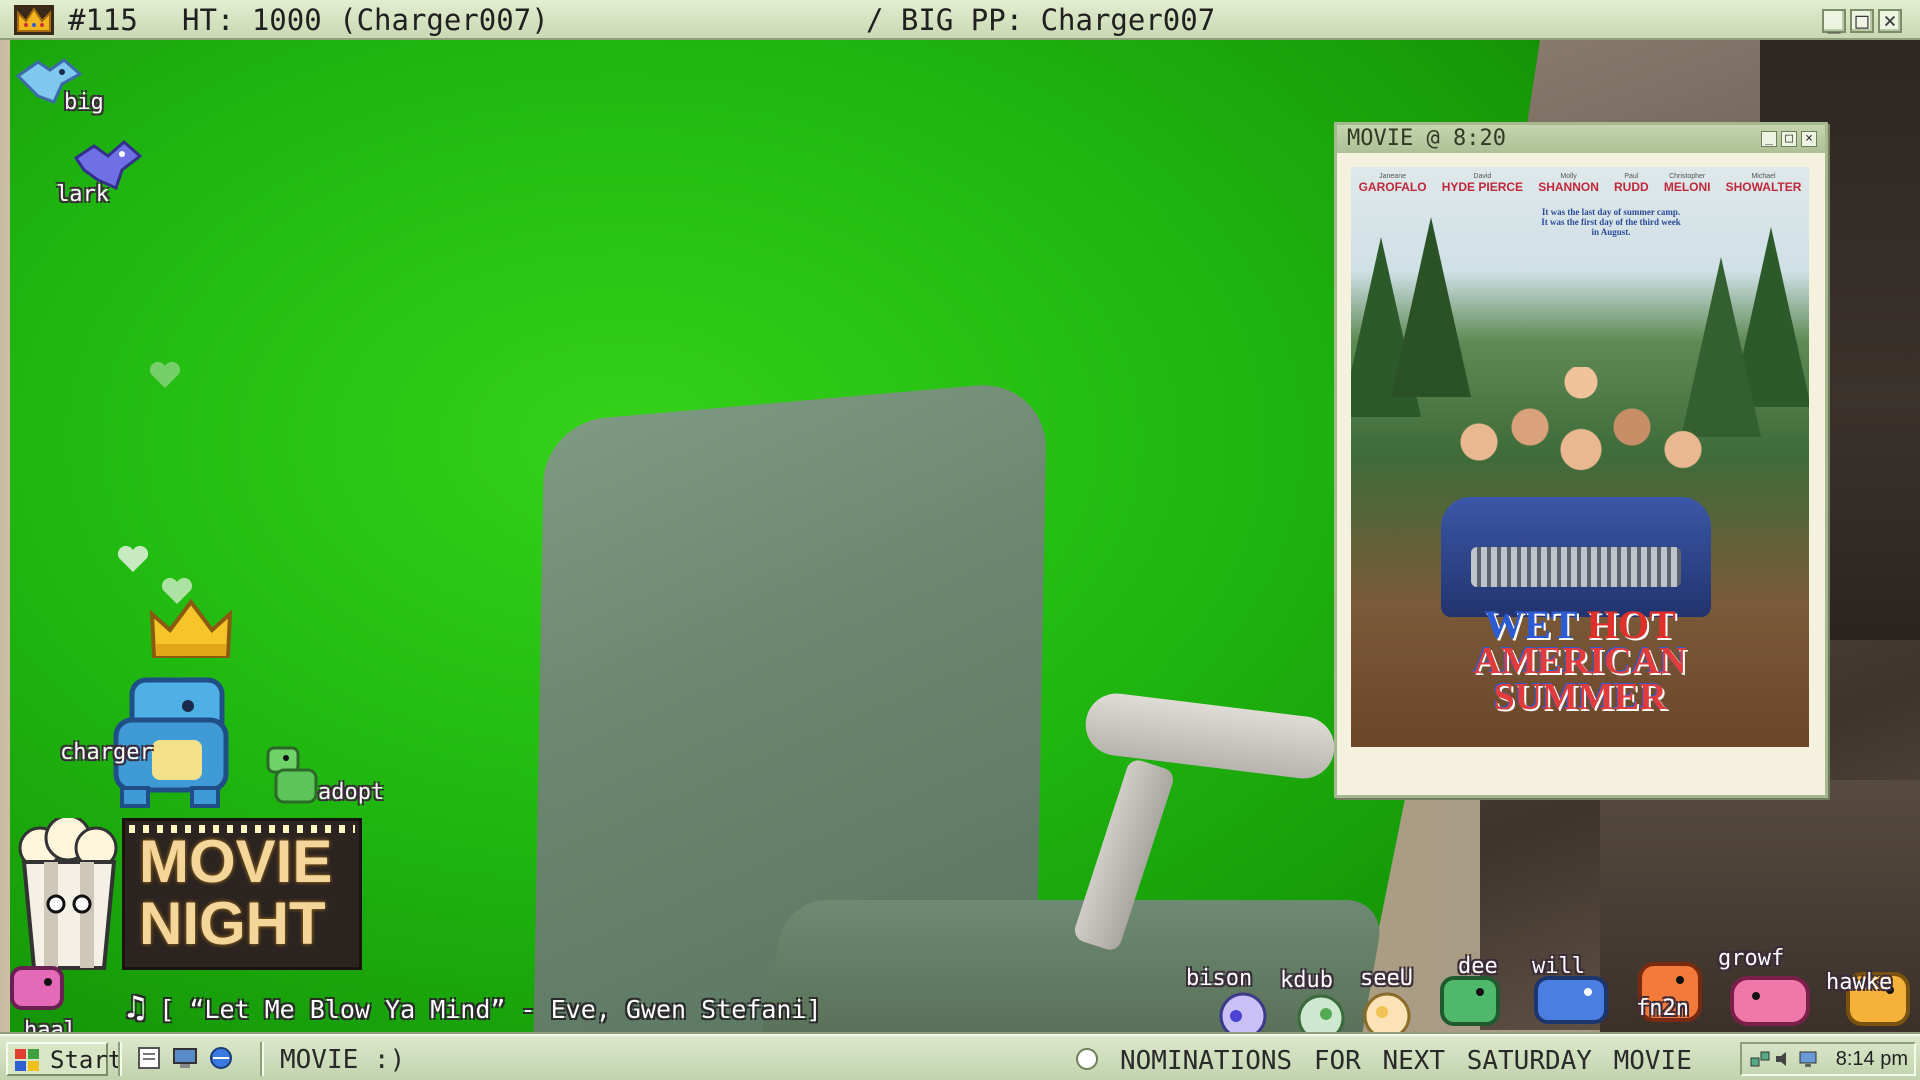 This screenshot has width=1920, height=1080. What do you see at coordinates (1482, 183) in the screenshot?
I see `credit: David HYDE PIERCE` at bounding box center [1482, 183].